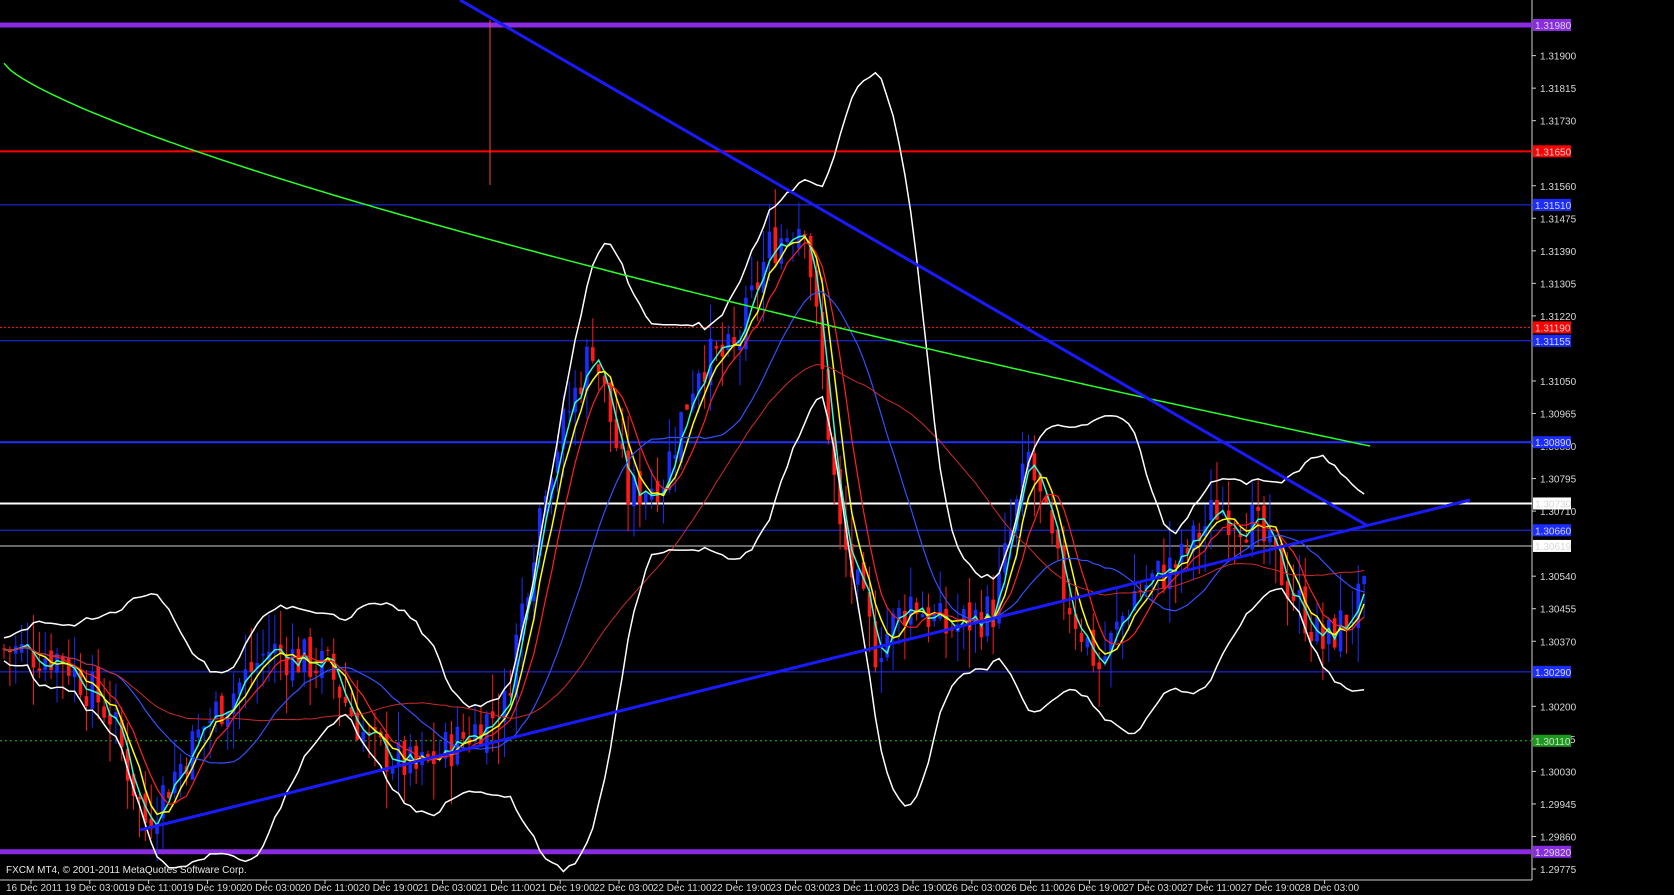  What do you see at coordinates (1558, 187) in the screenshot?
I see `price-tick-label: 1.31560` at bounding box center [1558, 187].